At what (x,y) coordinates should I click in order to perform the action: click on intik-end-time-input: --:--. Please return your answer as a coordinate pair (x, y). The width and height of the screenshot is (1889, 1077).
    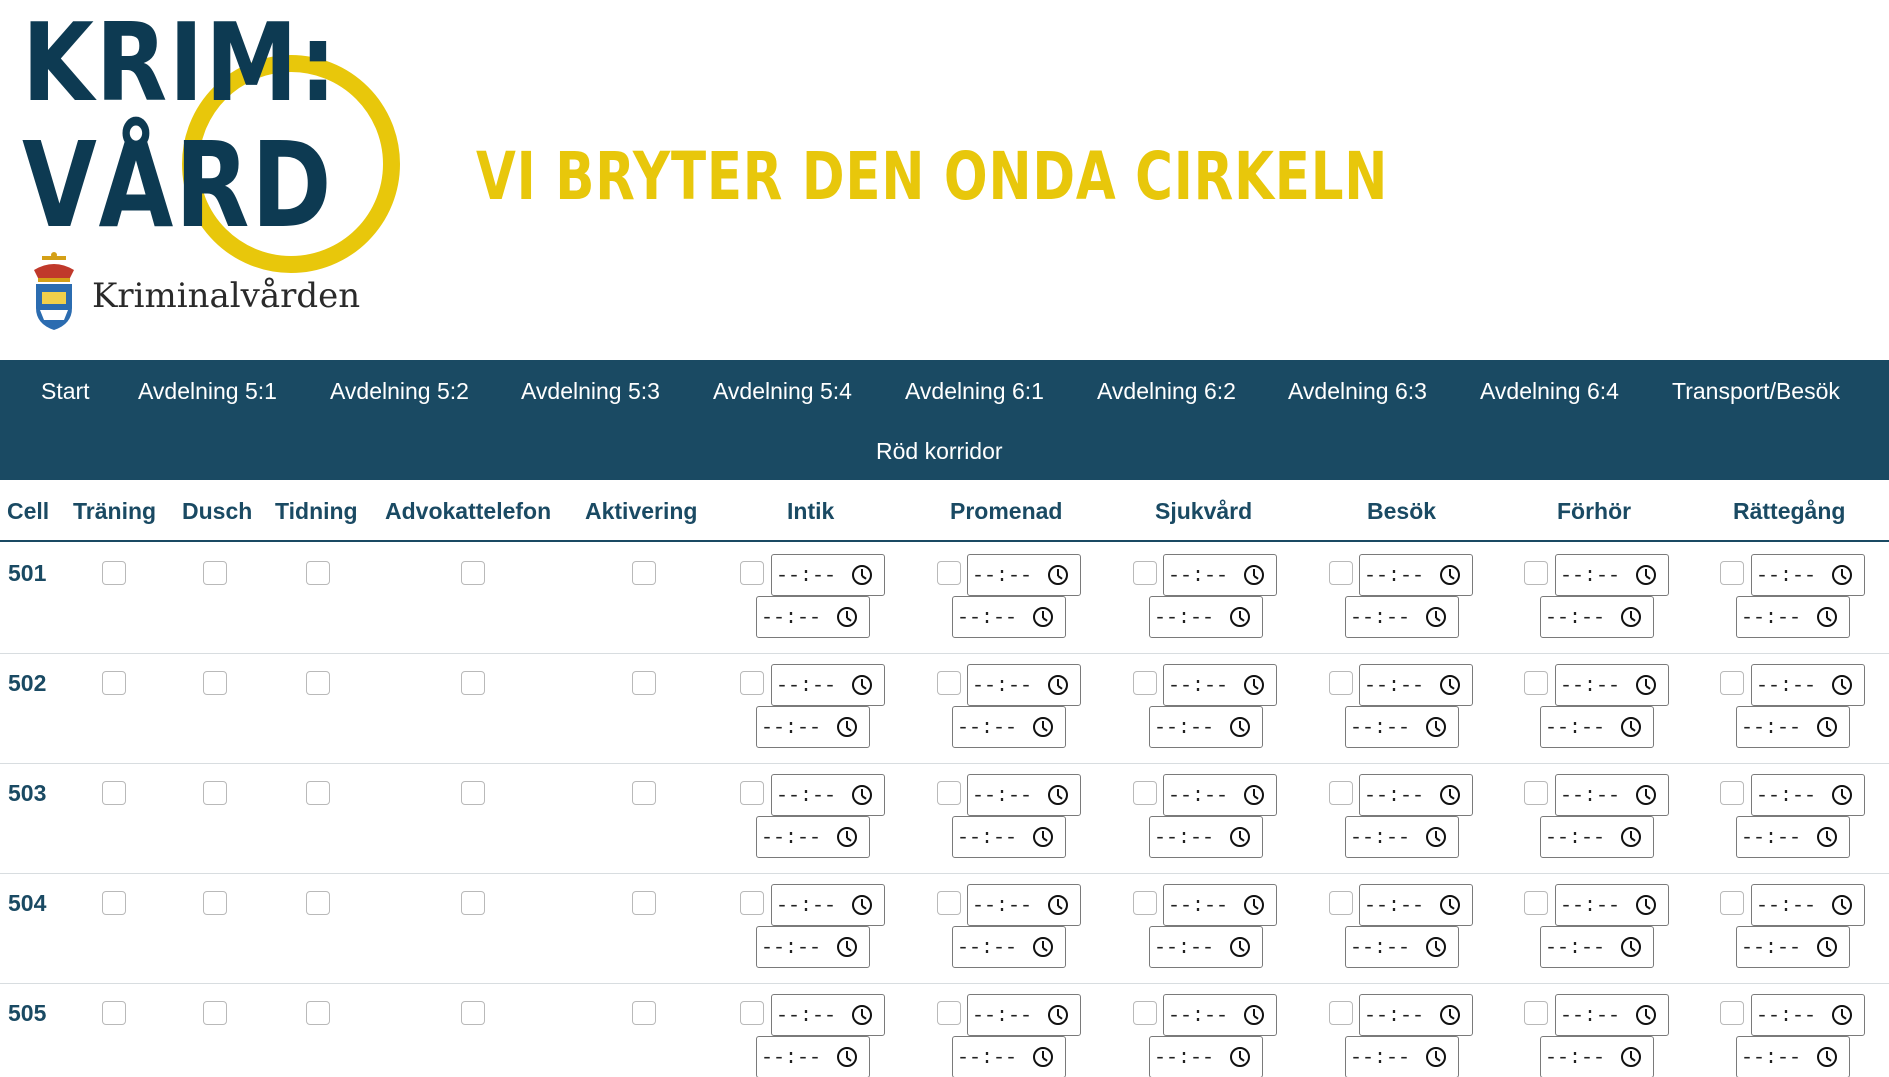
    Looking at the image, I should click on (813, 617).